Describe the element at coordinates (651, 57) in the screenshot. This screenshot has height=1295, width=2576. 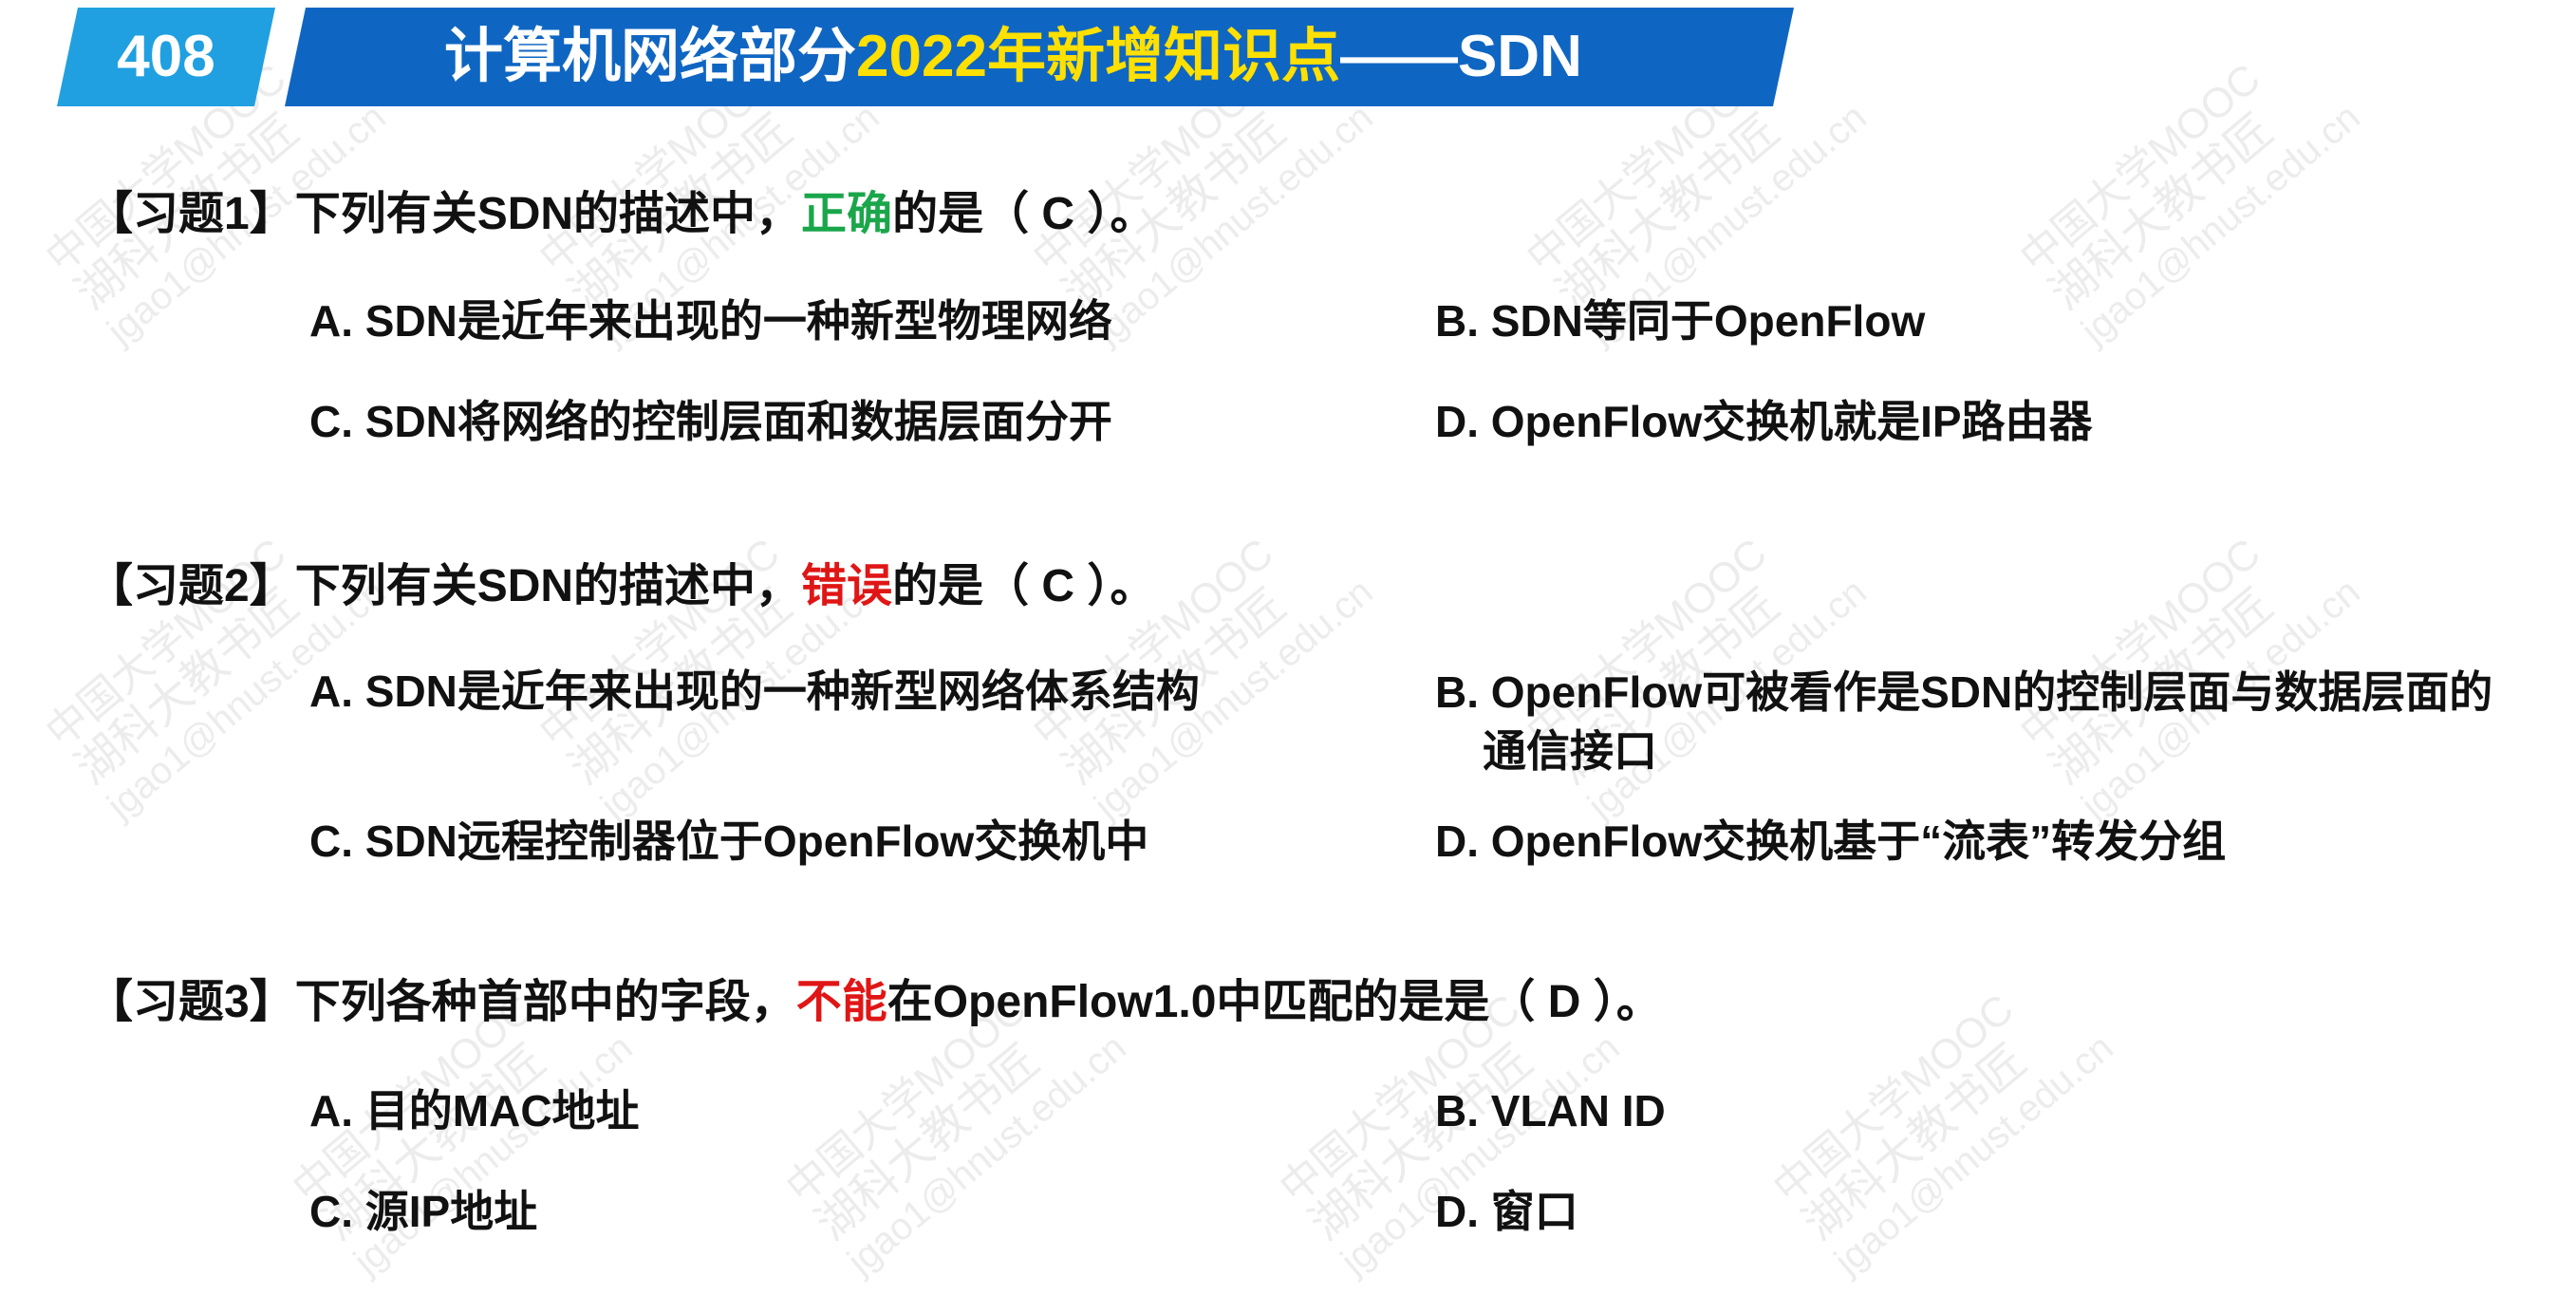
I see `title-part-1: 计算机网络部分` at that location.